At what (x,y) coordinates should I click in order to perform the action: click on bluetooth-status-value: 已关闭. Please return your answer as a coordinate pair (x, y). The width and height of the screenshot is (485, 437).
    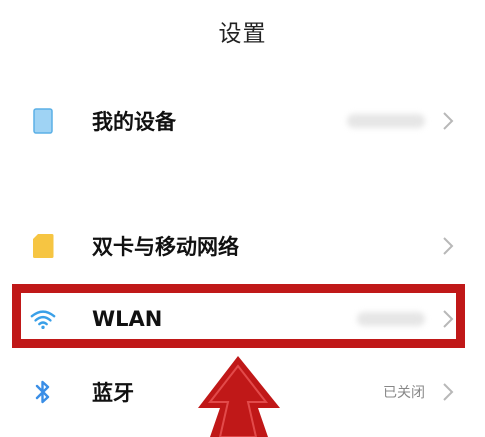
    Looking at the image, I should click on (404, 393).